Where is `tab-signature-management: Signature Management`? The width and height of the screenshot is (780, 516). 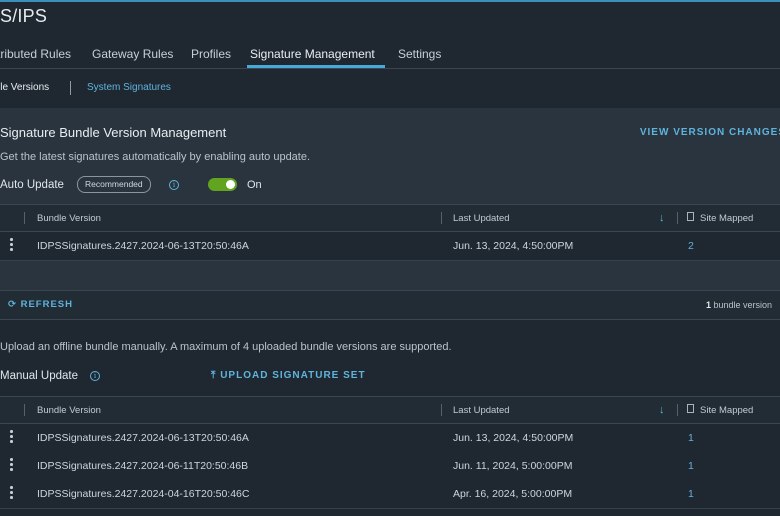 tab-signature-management: Signature Management is located at coordinates (312, 54).